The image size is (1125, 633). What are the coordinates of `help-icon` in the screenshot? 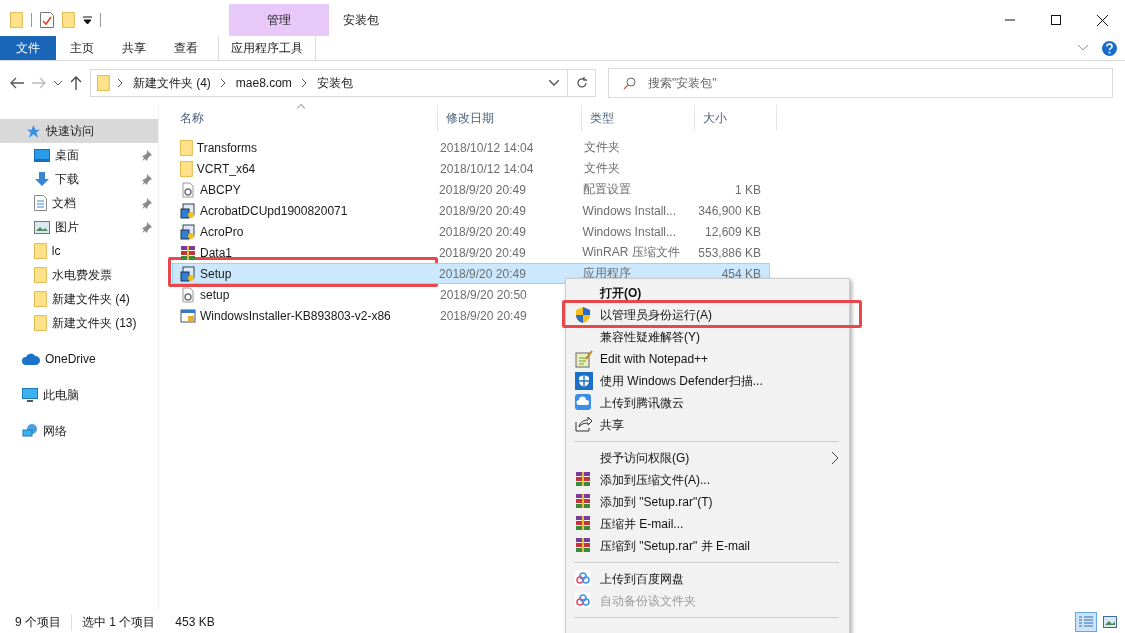 It's located at (1109, 48).